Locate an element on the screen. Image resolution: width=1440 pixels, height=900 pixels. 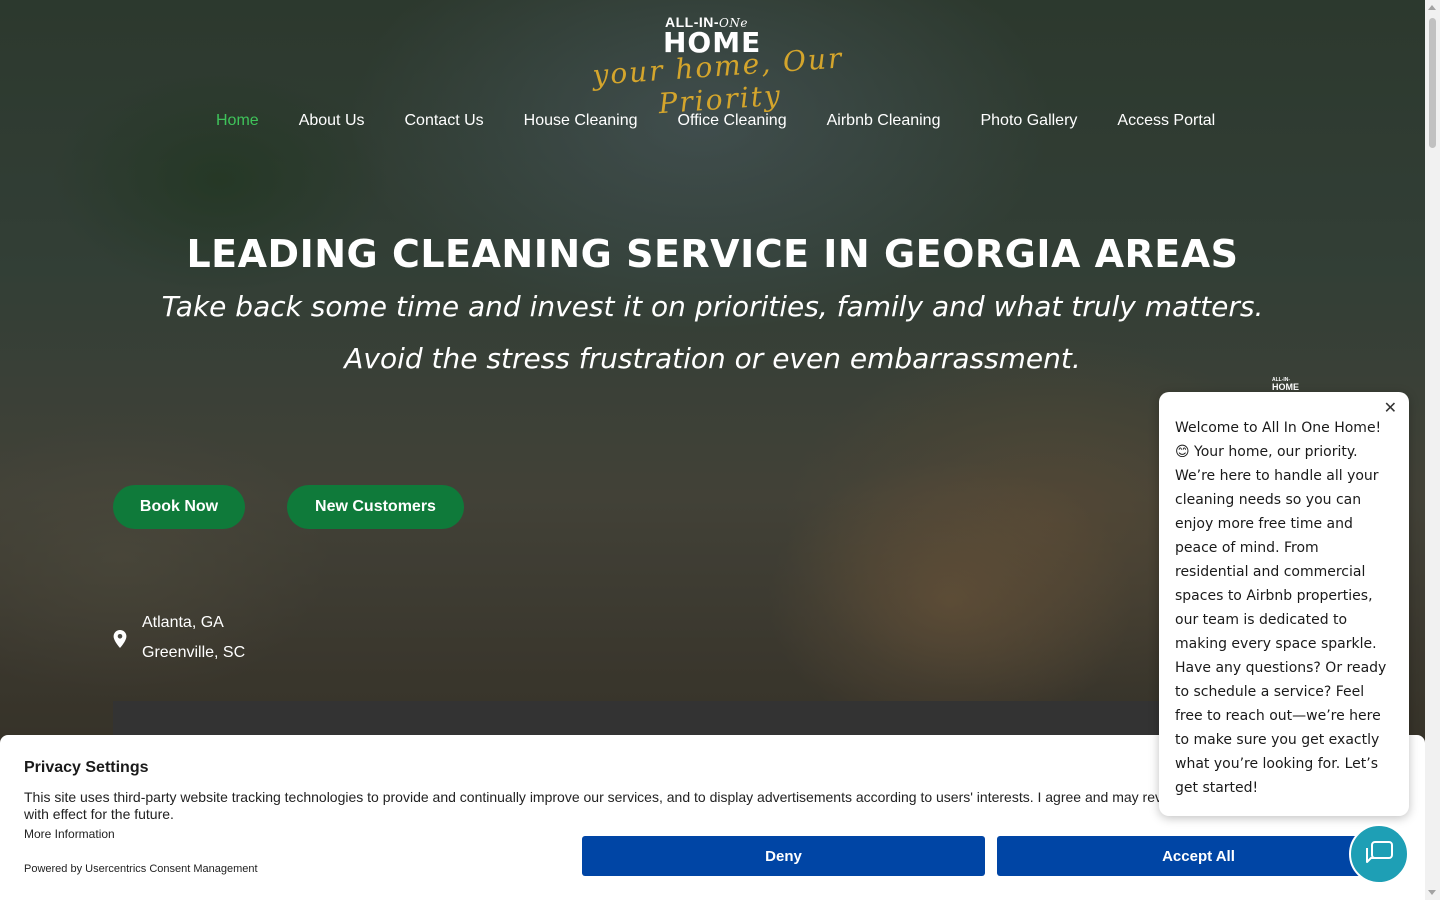
nav-item-access-portal: Access Portal is located at coordinates (1166, 121).